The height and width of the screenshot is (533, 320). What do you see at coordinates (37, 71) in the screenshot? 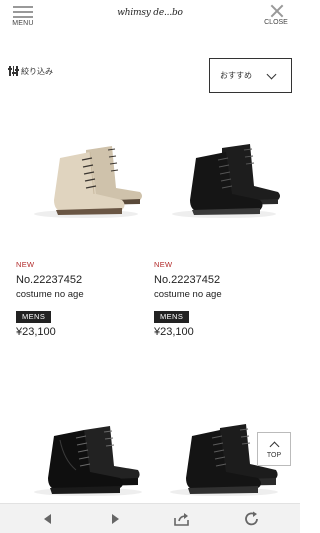
I see `filter-label: 絞り込み` at bounding box center [37, 71].